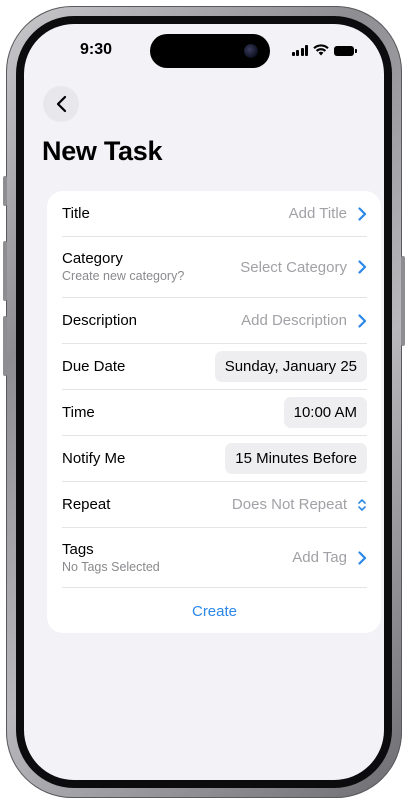  Describe the element at coordinates (251, 51) in the screenshot. I see `camera-icon` at that location.